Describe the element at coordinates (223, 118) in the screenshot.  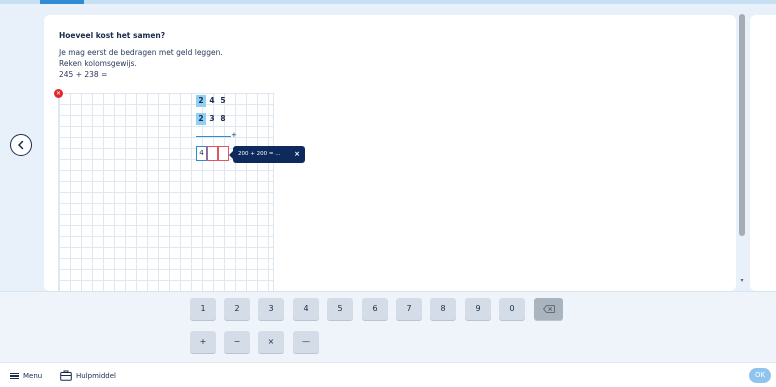
I see `row2-ones: 8` at that location.